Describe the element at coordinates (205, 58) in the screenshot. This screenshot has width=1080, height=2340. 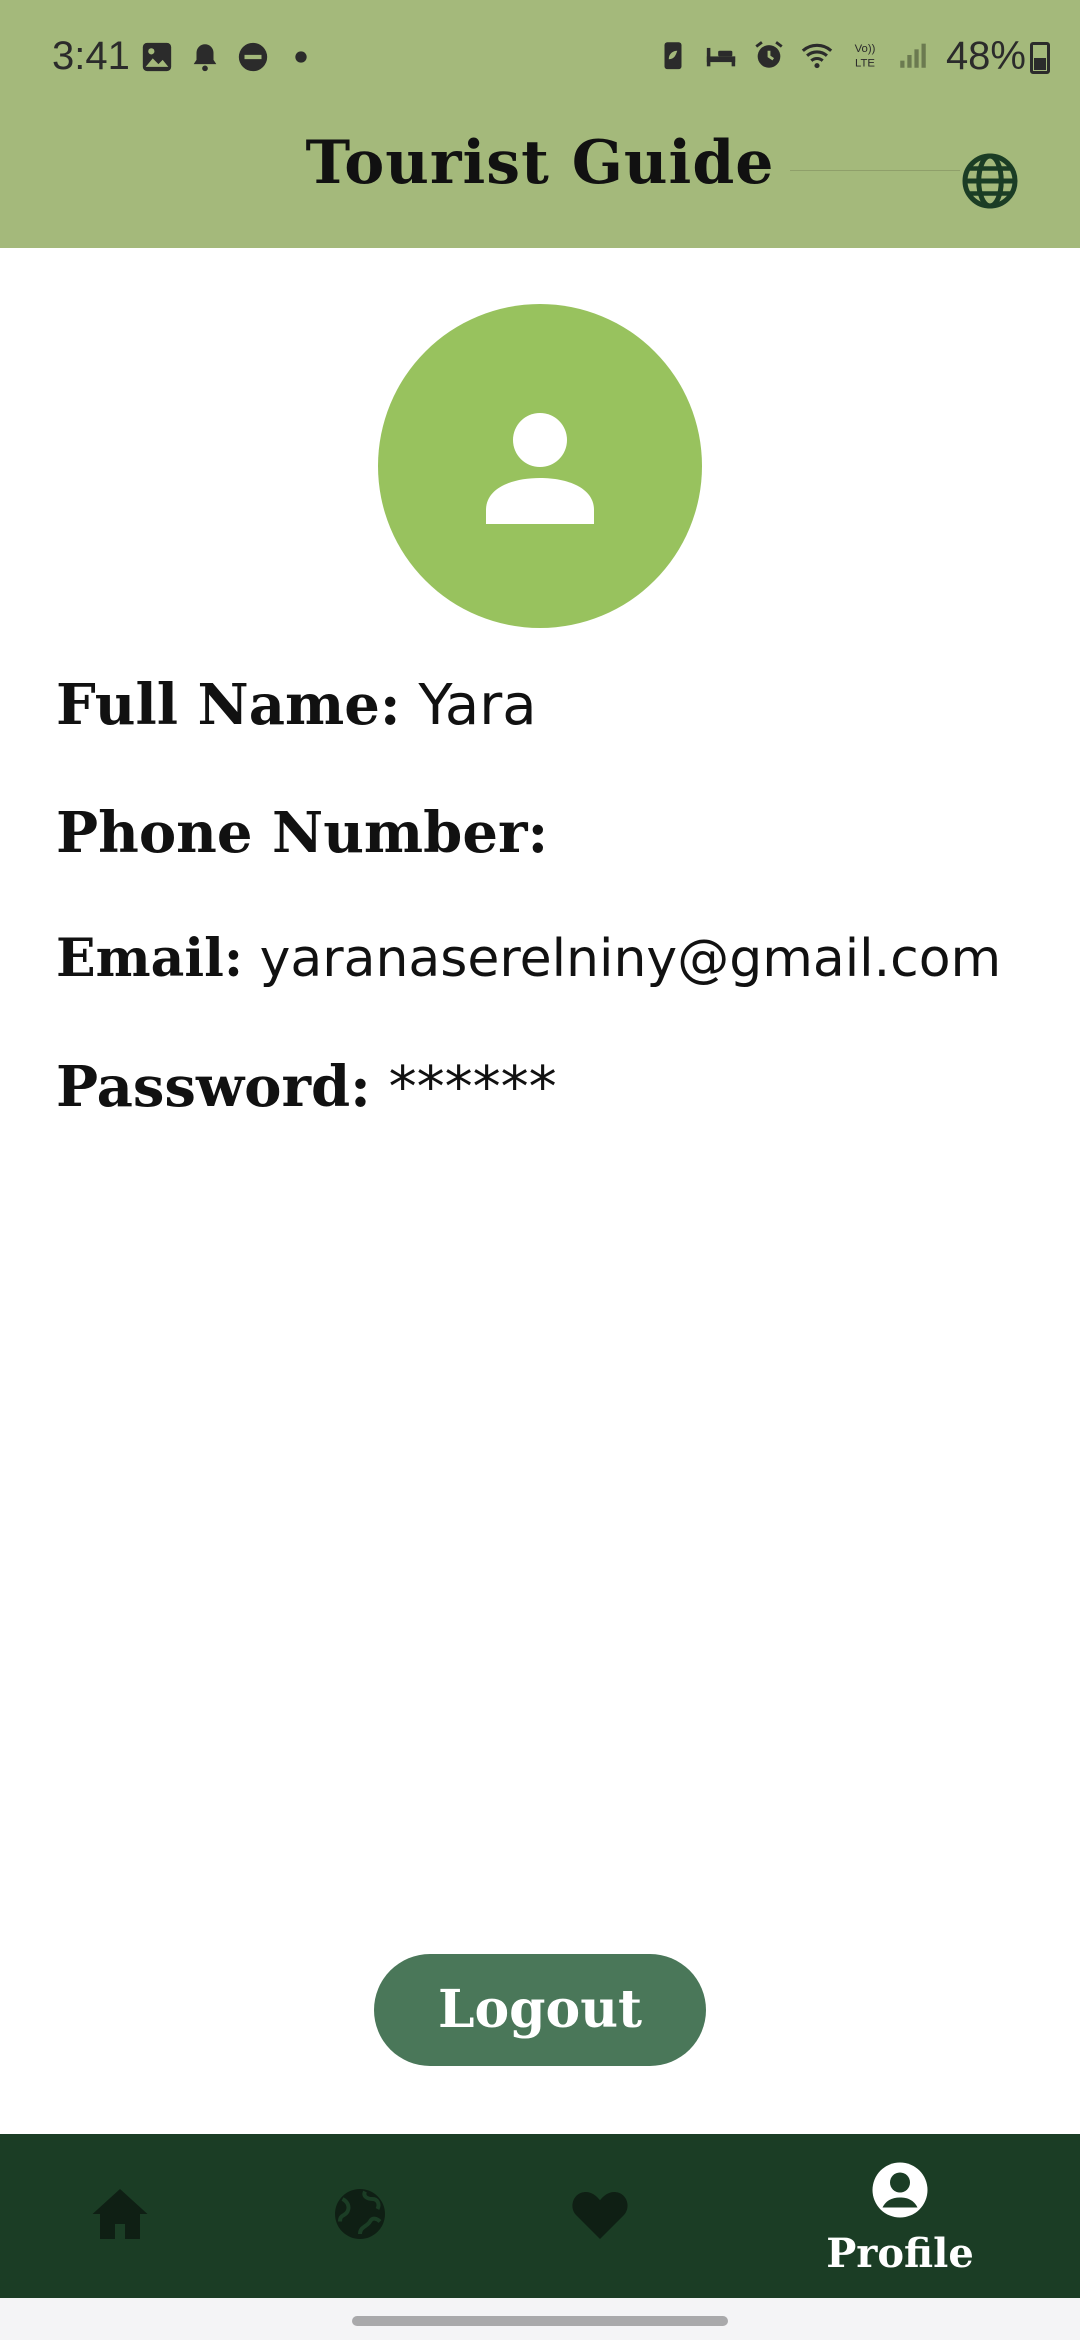
I see `bell-icon` at that location.